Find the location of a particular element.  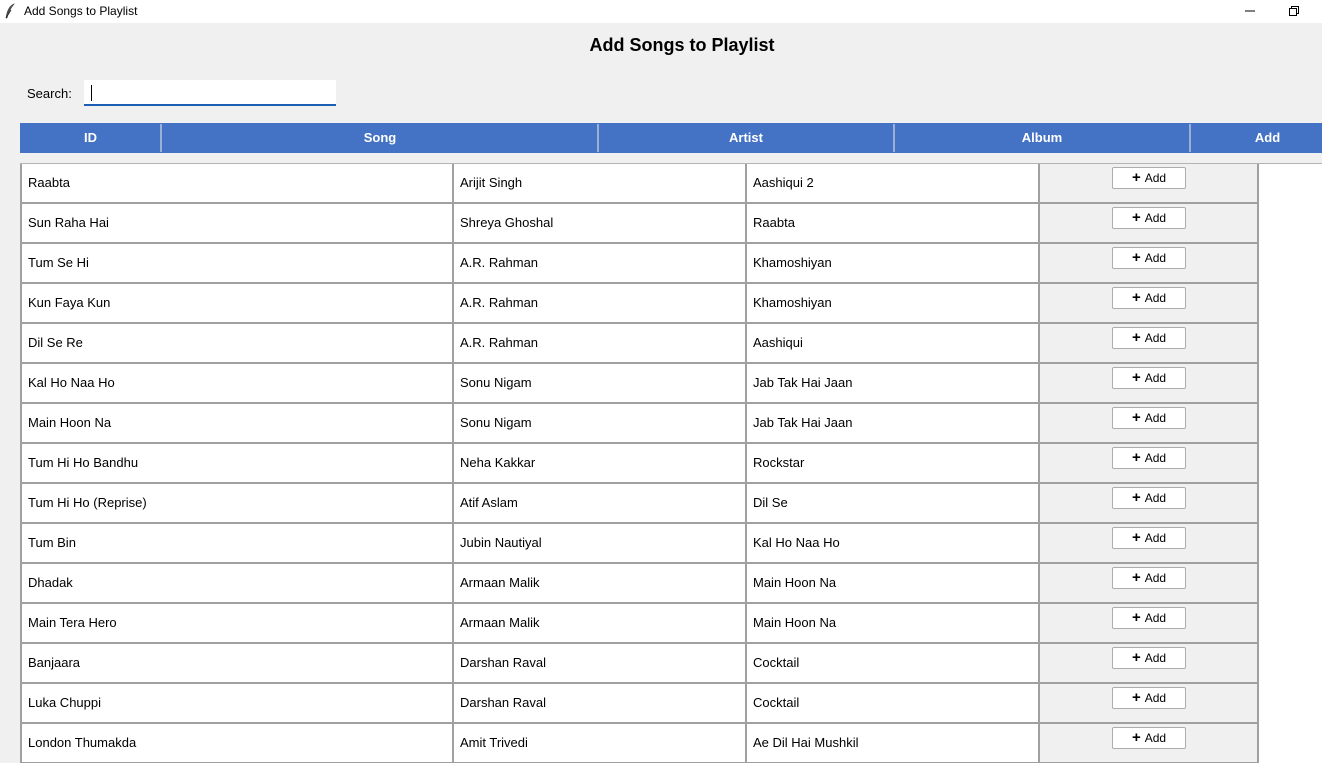

header-id: ID is located at coordinates (90, 138).